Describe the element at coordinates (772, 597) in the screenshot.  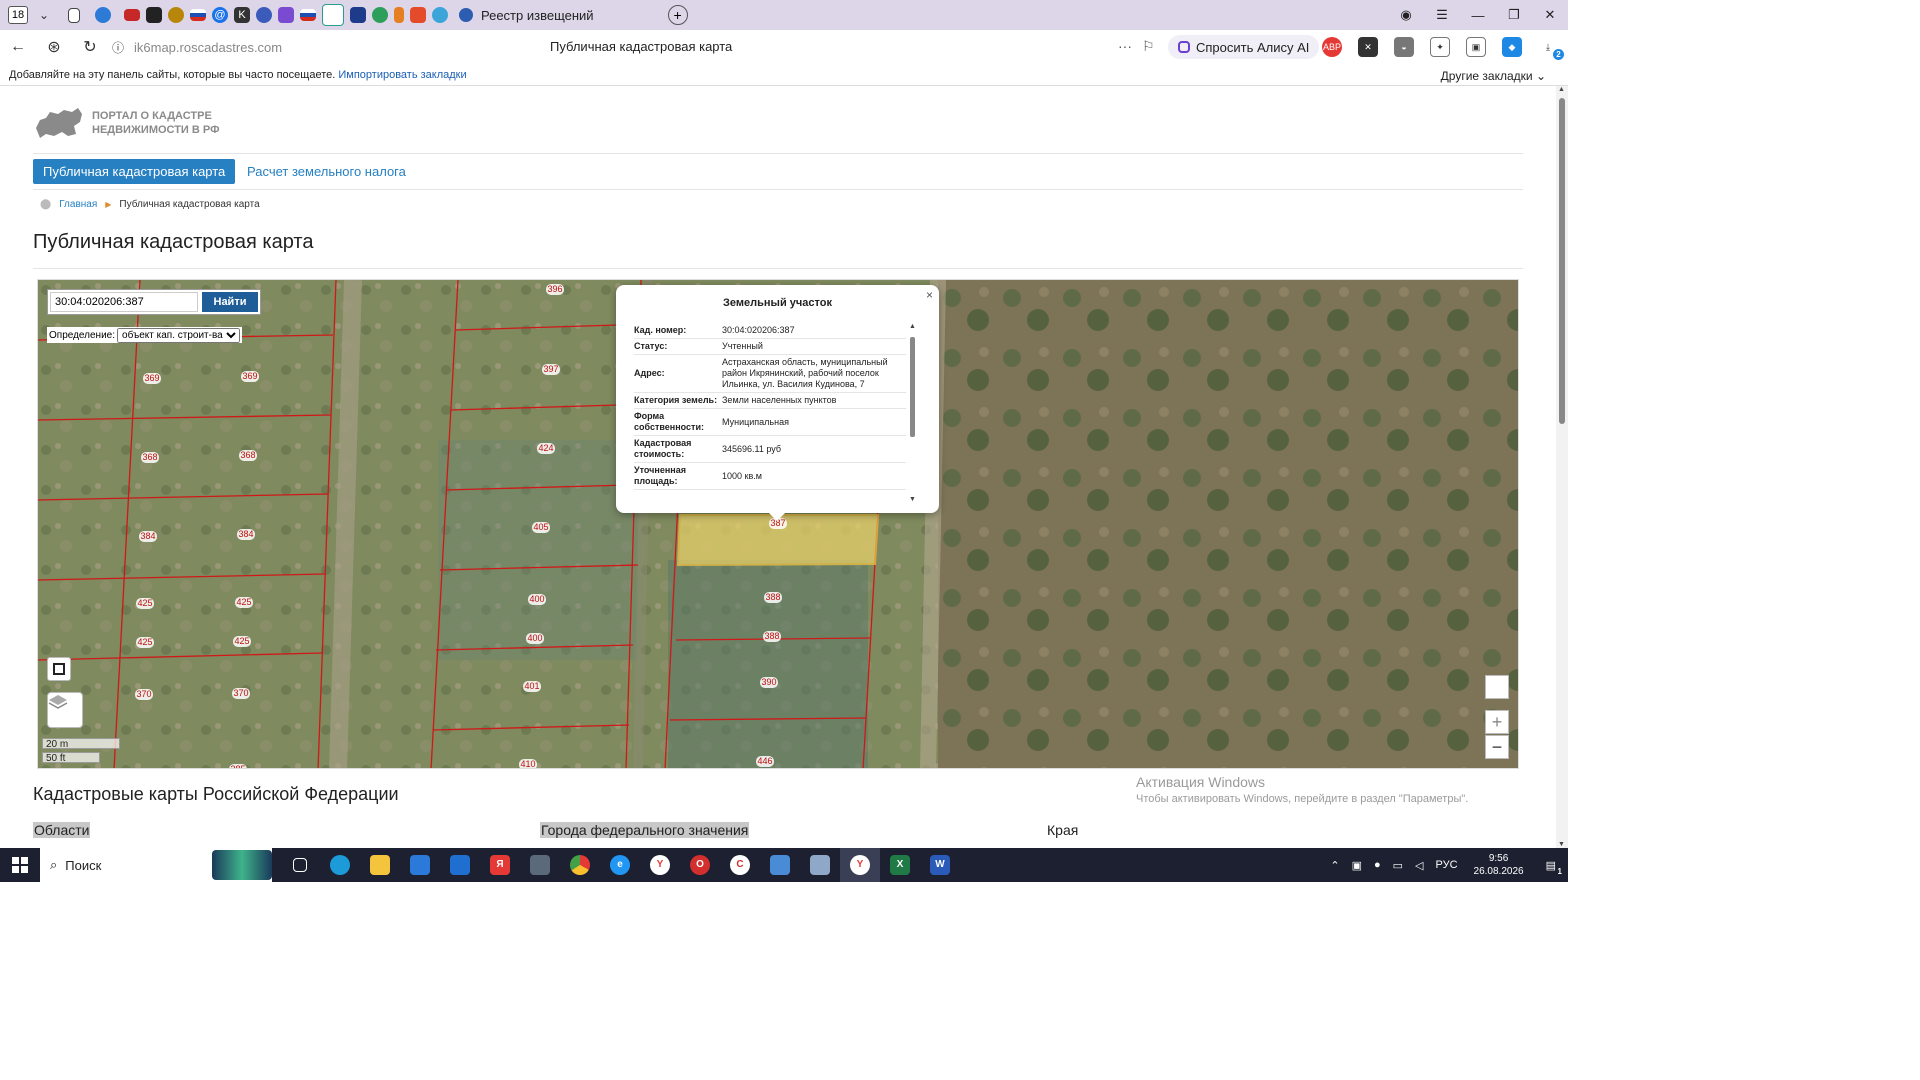
I see `parcel-number-label: 388` at that location.